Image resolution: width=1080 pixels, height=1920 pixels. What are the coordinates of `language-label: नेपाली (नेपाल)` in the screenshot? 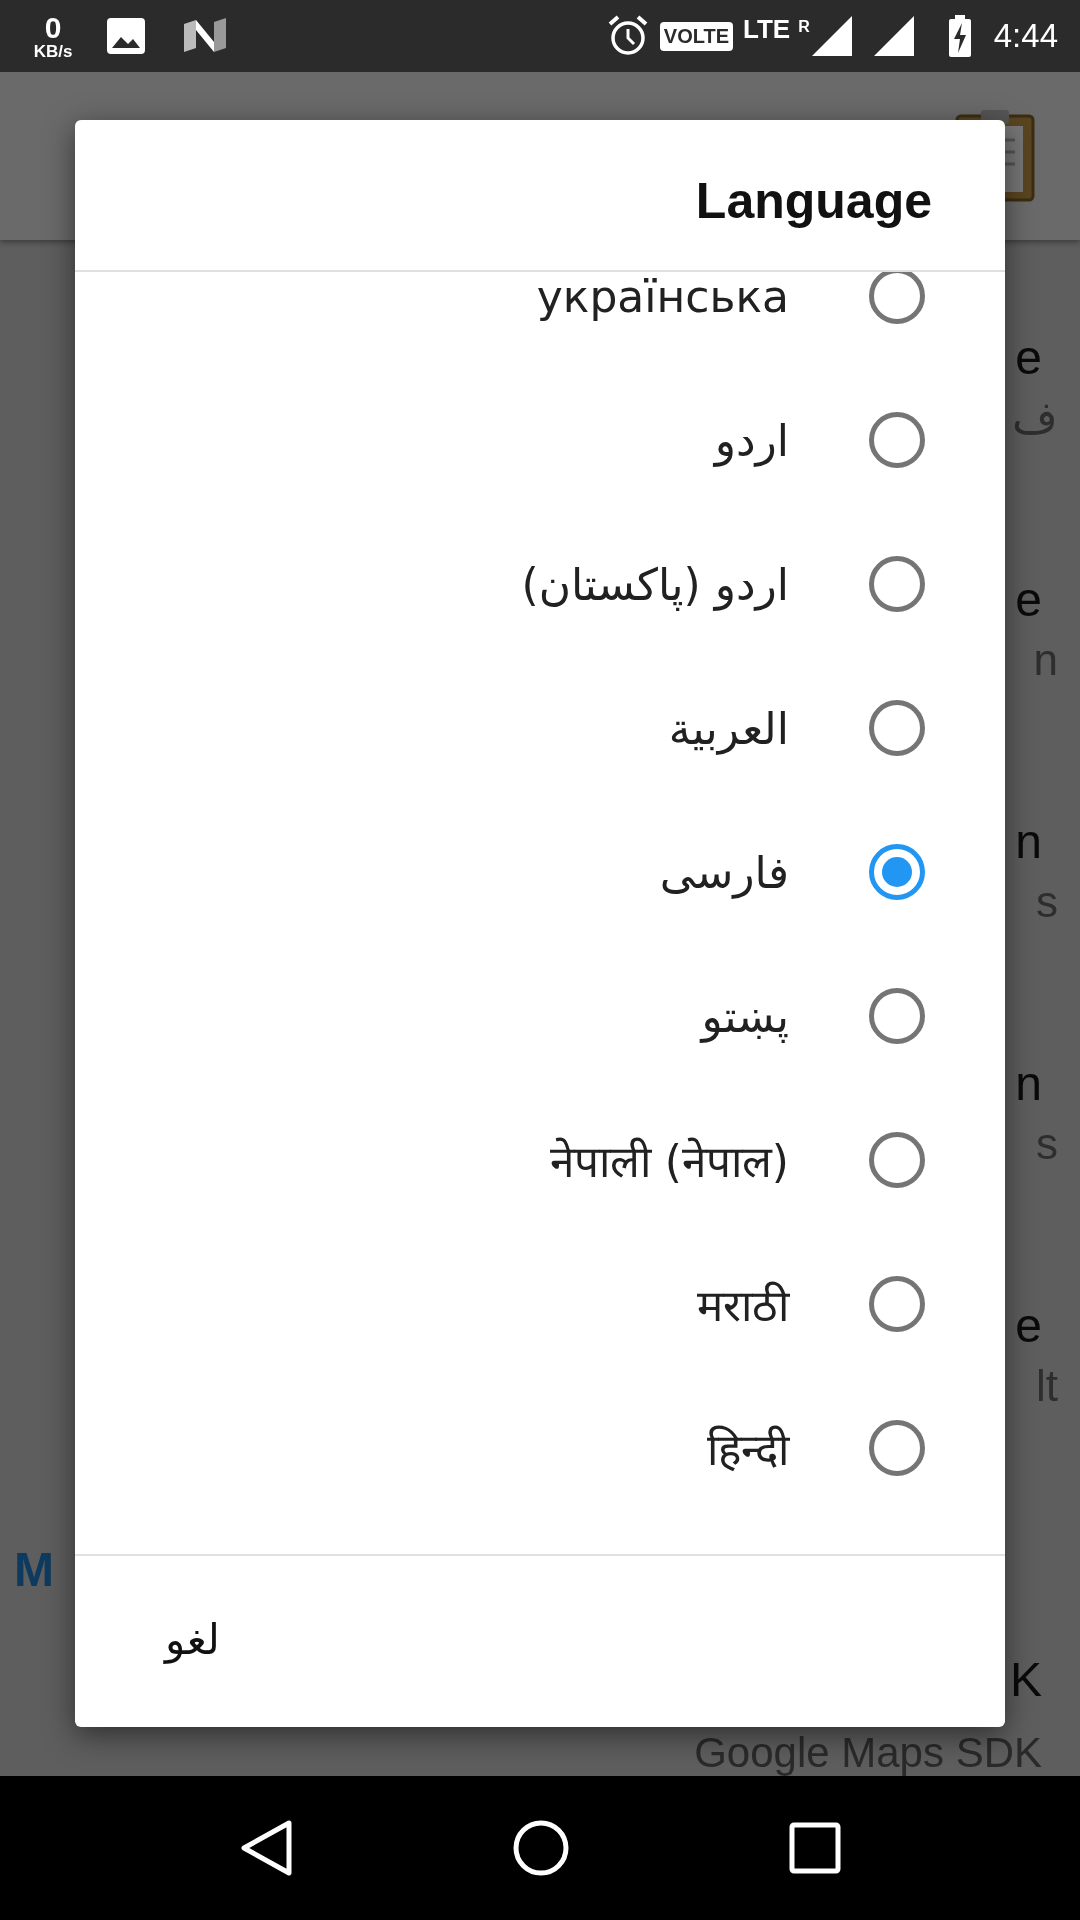 It's located at (669, 1162).